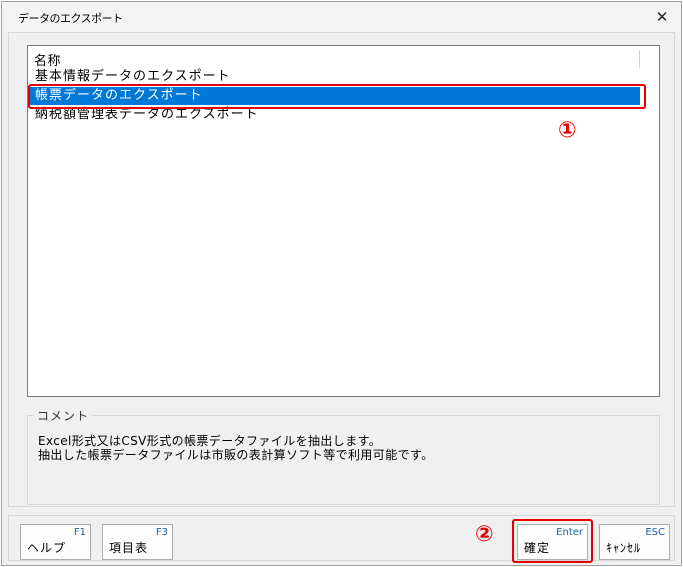 This screenshot has width=683, height=567. Describe the element at coordinates (552, 542) in the screenshot. I see `confirm-button: Enter 確定` at that location.